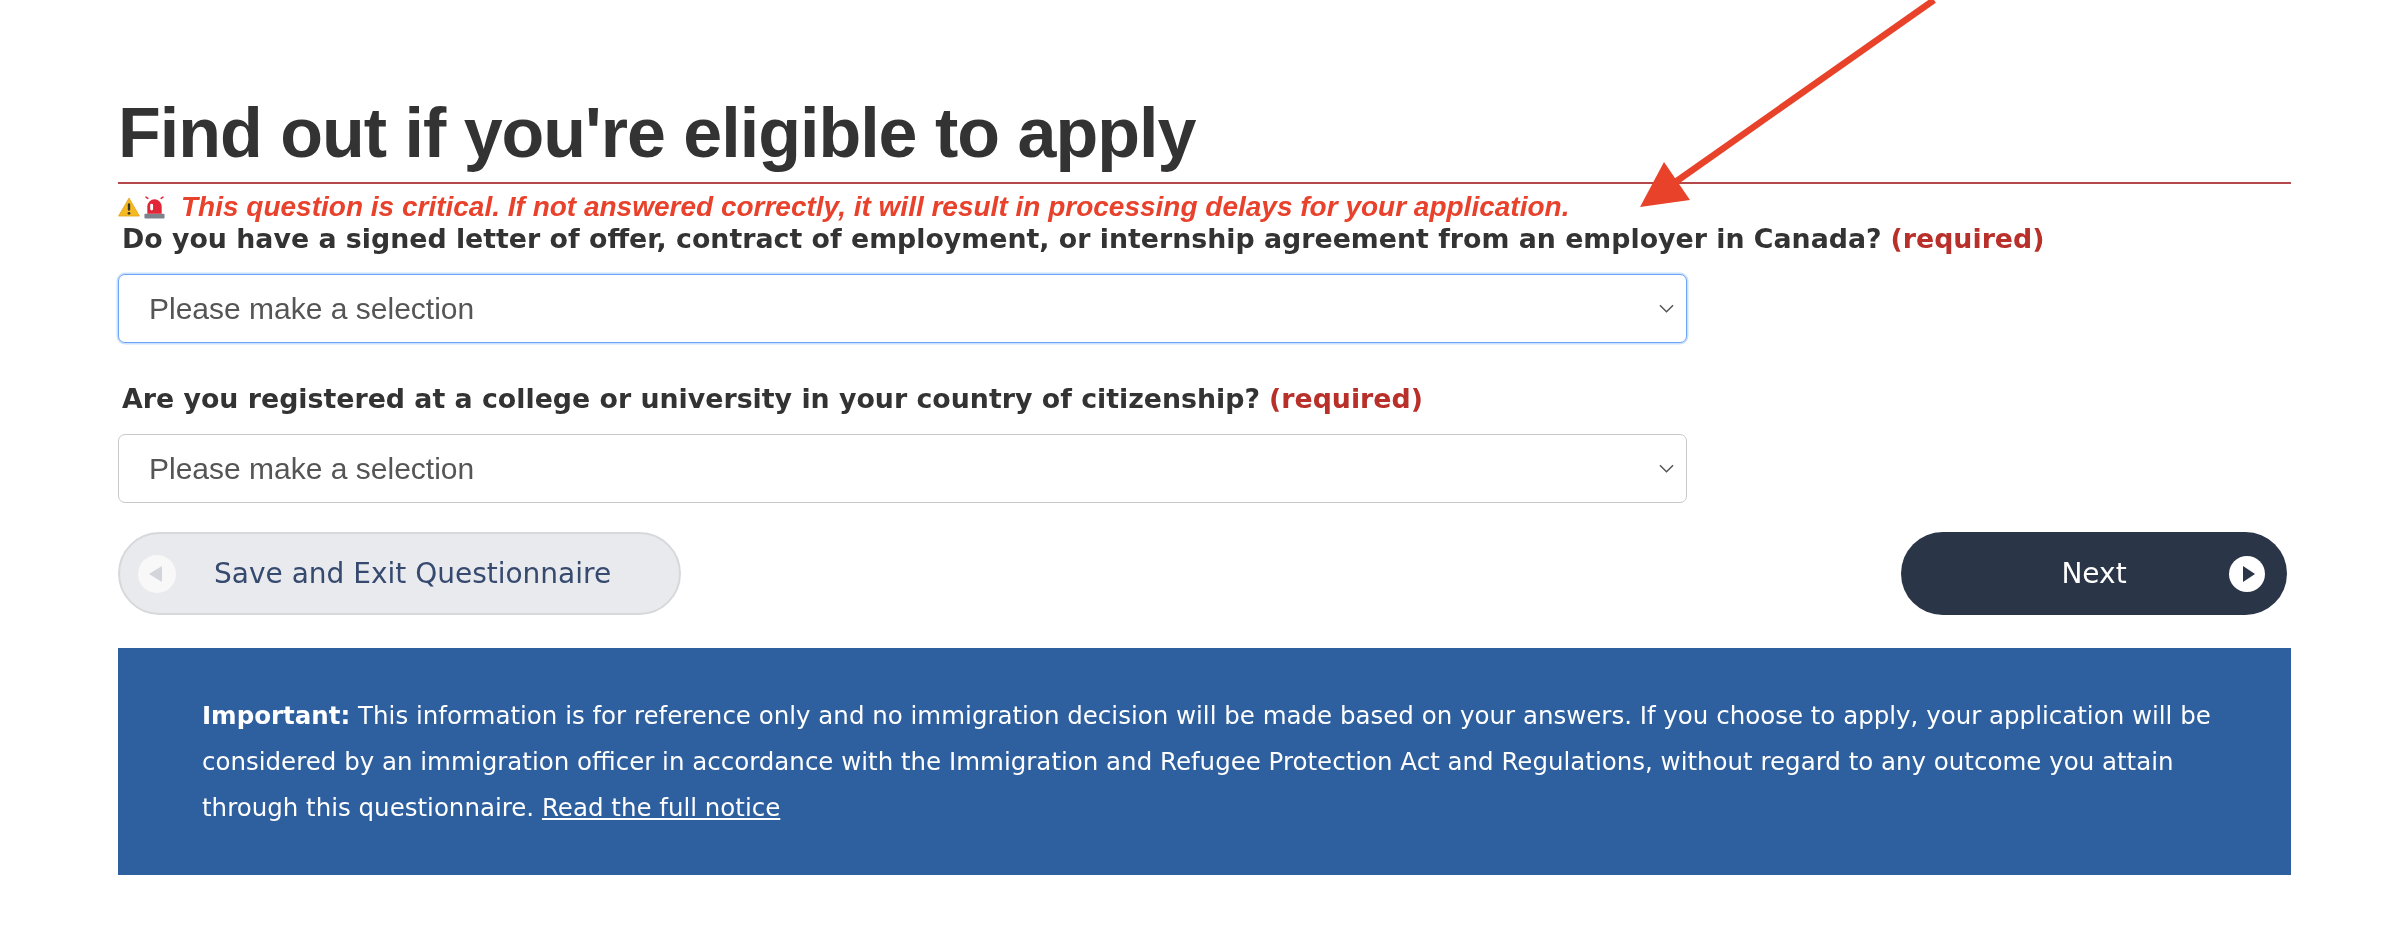 This screenshot has width=2400, height=932. What do you see at coordinates (2094, 573) in the screenshot?
I see `next-button: Next` at bounding box center [2094, 573].